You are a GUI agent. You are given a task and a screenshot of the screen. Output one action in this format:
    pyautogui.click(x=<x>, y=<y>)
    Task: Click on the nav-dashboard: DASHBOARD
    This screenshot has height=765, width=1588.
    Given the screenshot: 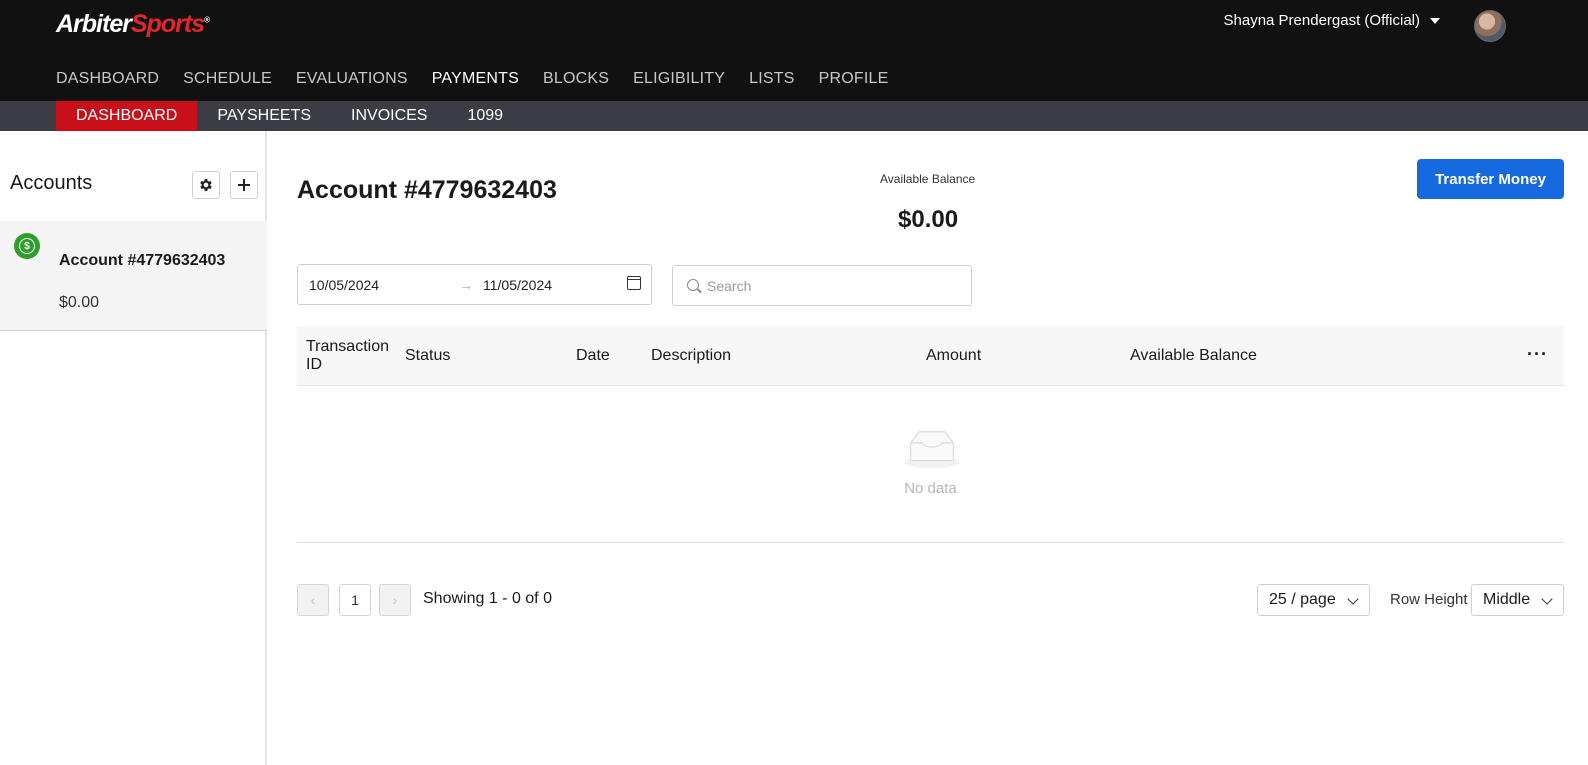 What is the action you would take?
    pyautogui.click(x=107, y=79)
    